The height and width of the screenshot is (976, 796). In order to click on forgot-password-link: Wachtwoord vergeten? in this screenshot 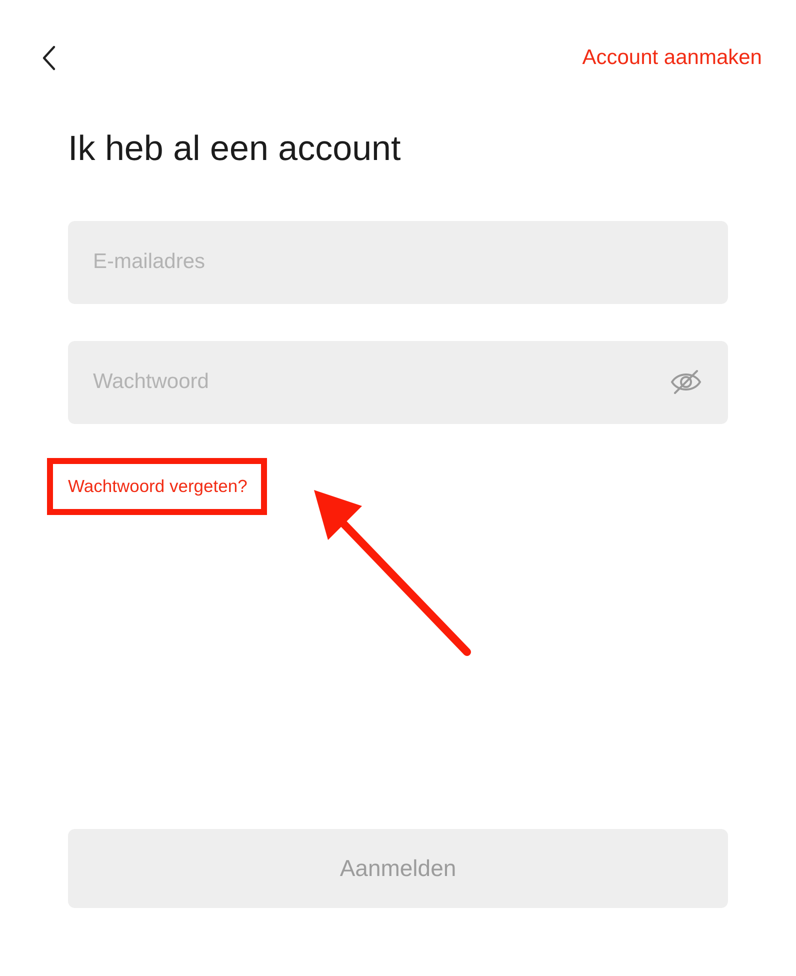, I will do `click(158, 486)`.